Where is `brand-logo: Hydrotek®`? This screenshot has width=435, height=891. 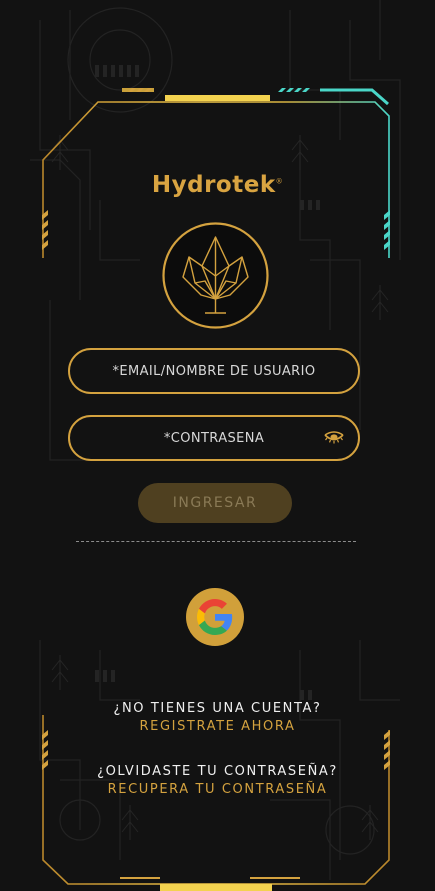
brand-logo: Hydrotek® is located at coordinates (217, 185).